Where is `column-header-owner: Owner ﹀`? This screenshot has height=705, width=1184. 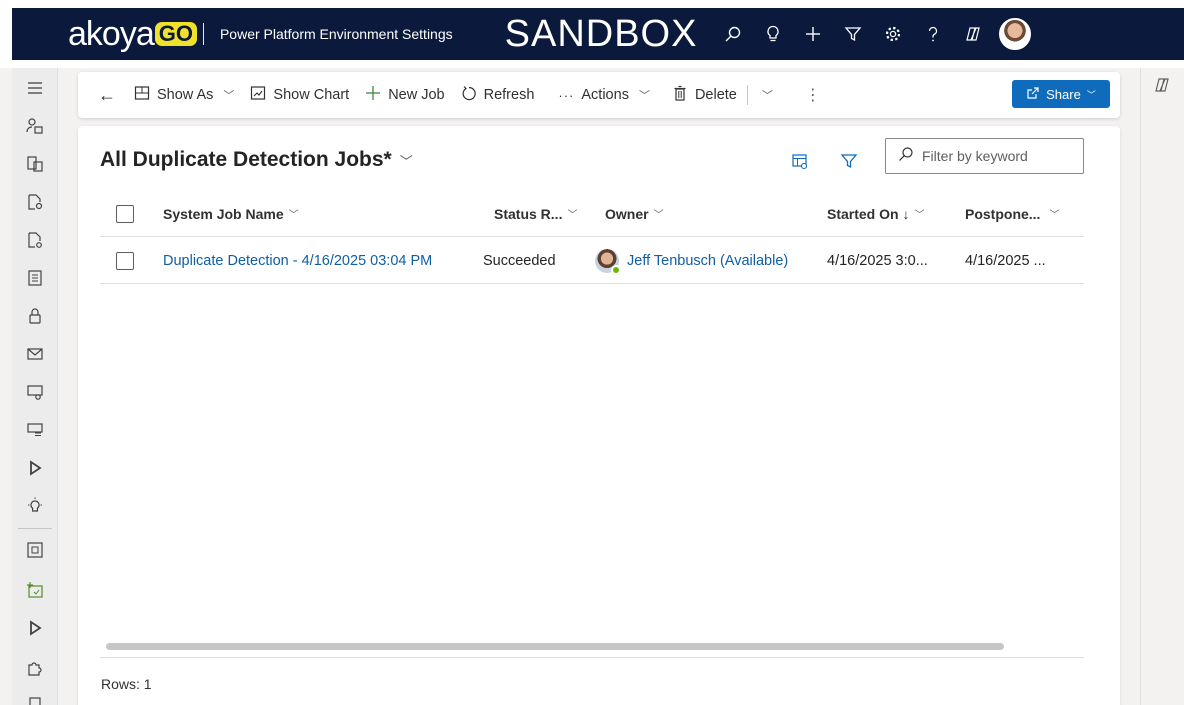 column-header-owner: Owner ﹀ is located at coordinates (634, 213).